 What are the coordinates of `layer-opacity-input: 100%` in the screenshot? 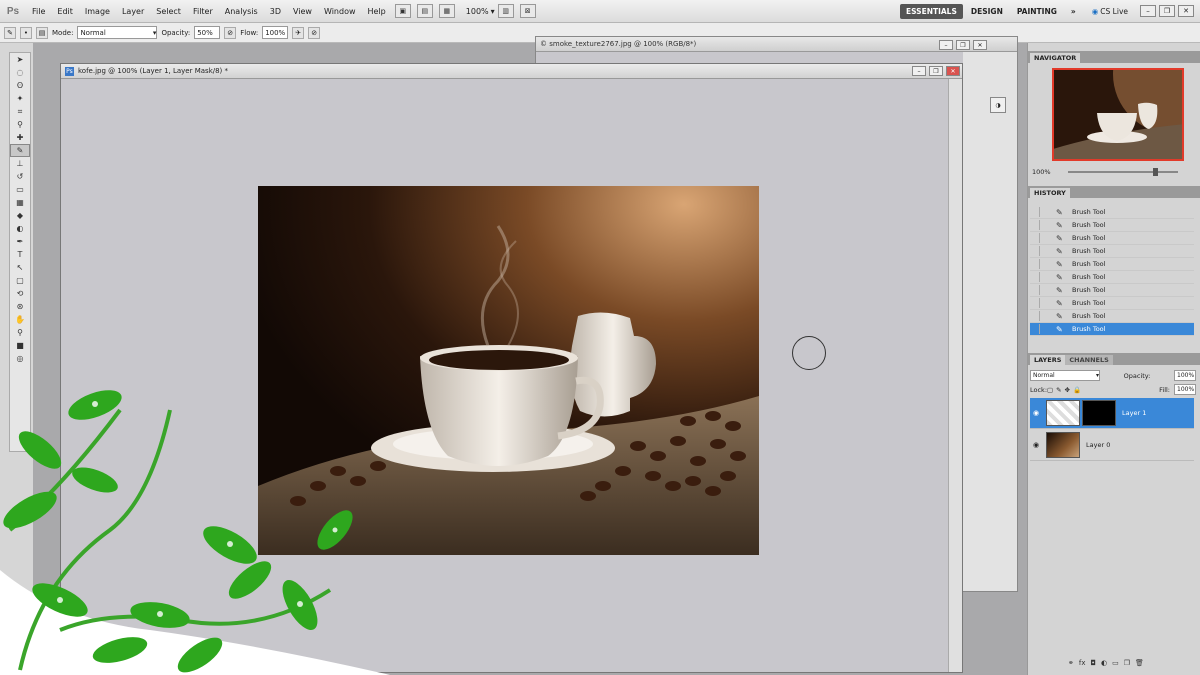 It's located at (1185, 375).